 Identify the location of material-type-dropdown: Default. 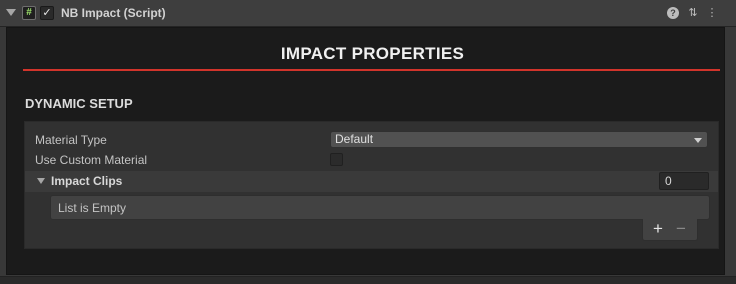
(519, 139).